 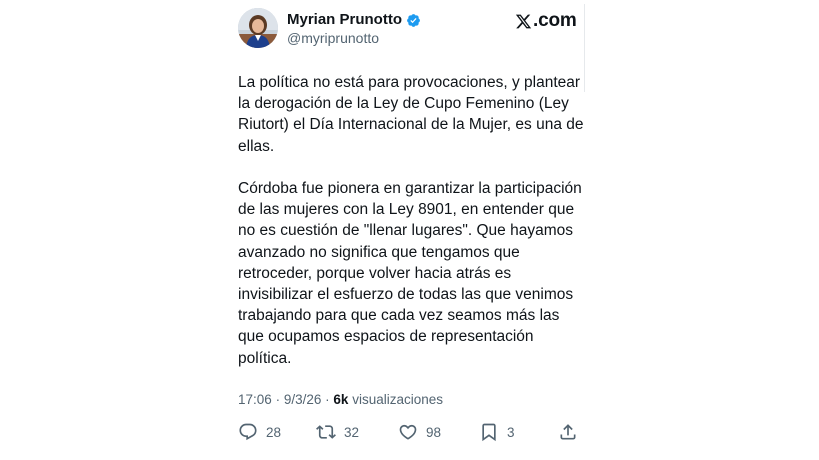 I want to click on heart-icon, so click(x=408, y=432).